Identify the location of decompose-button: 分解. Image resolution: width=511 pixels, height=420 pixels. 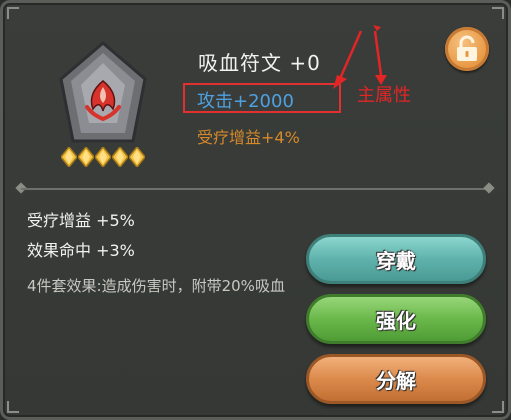
(396, 379).